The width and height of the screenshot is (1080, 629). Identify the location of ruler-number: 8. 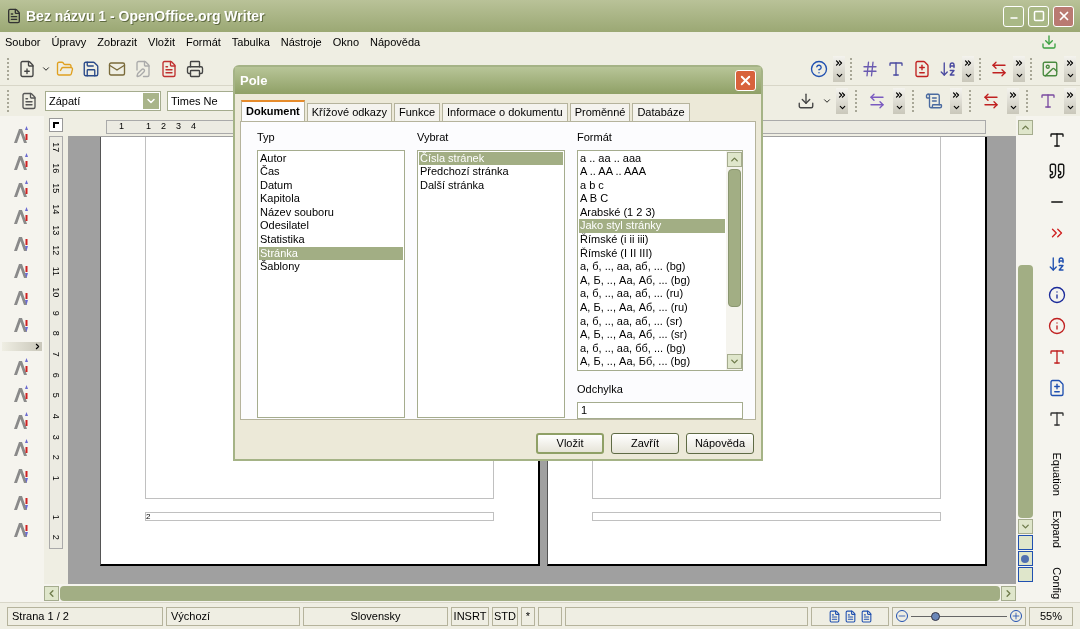
(56, 334).